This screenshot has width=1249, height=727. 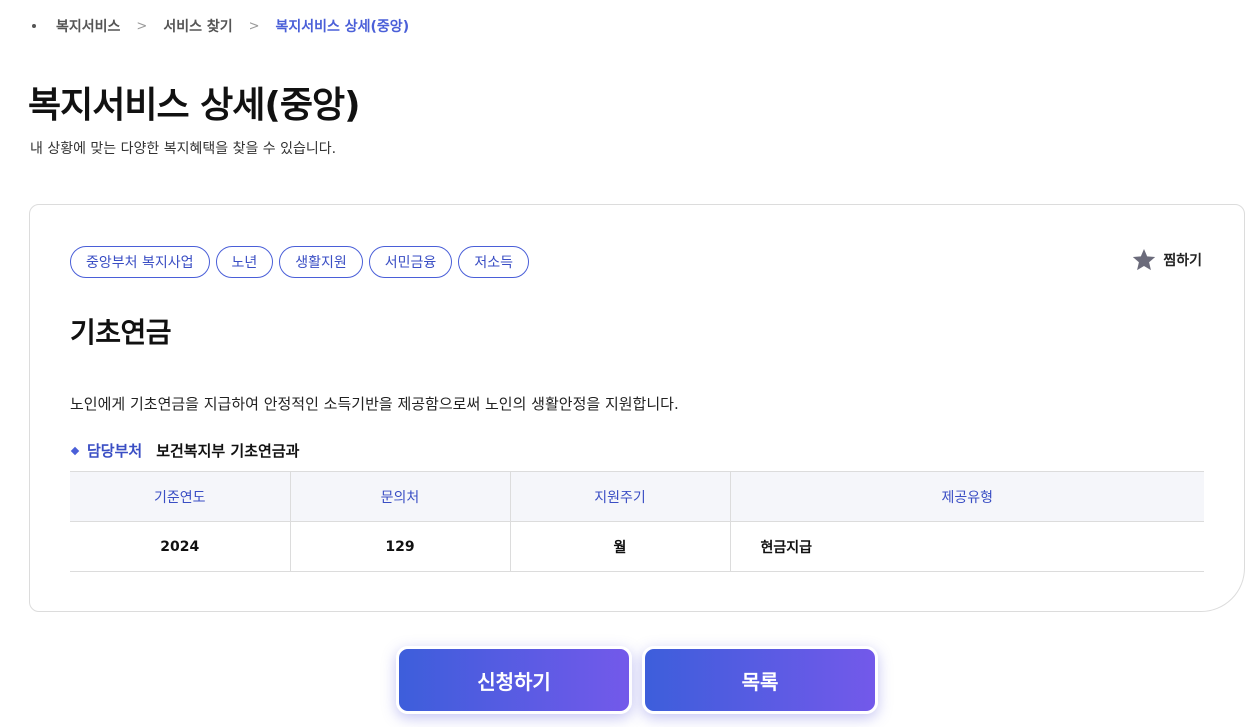 I want to click on table-row: 2024 129 월 현금지급, so click(x=637, y=546).